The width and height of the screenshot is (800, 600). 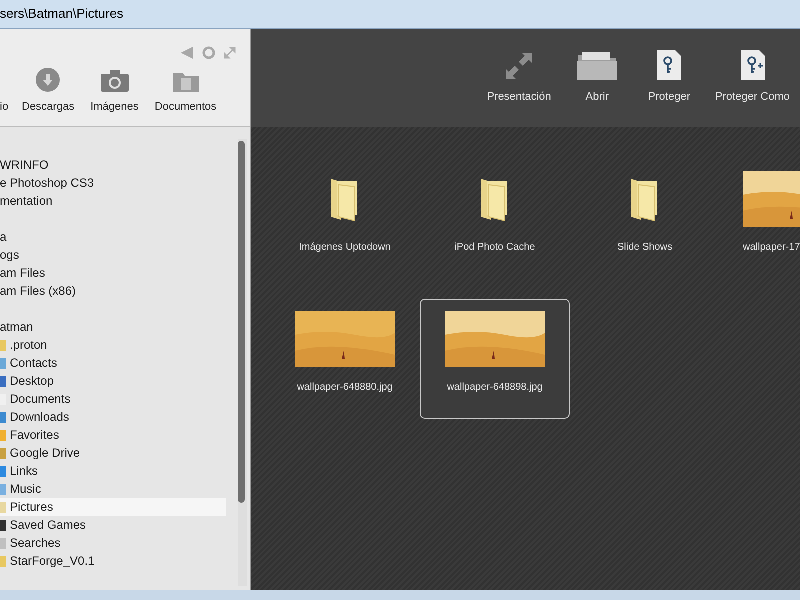 What do you see at coordinates (113, 273) in the screenshot?
I see `tree-item: am Files` at bounding box center [113, 273].